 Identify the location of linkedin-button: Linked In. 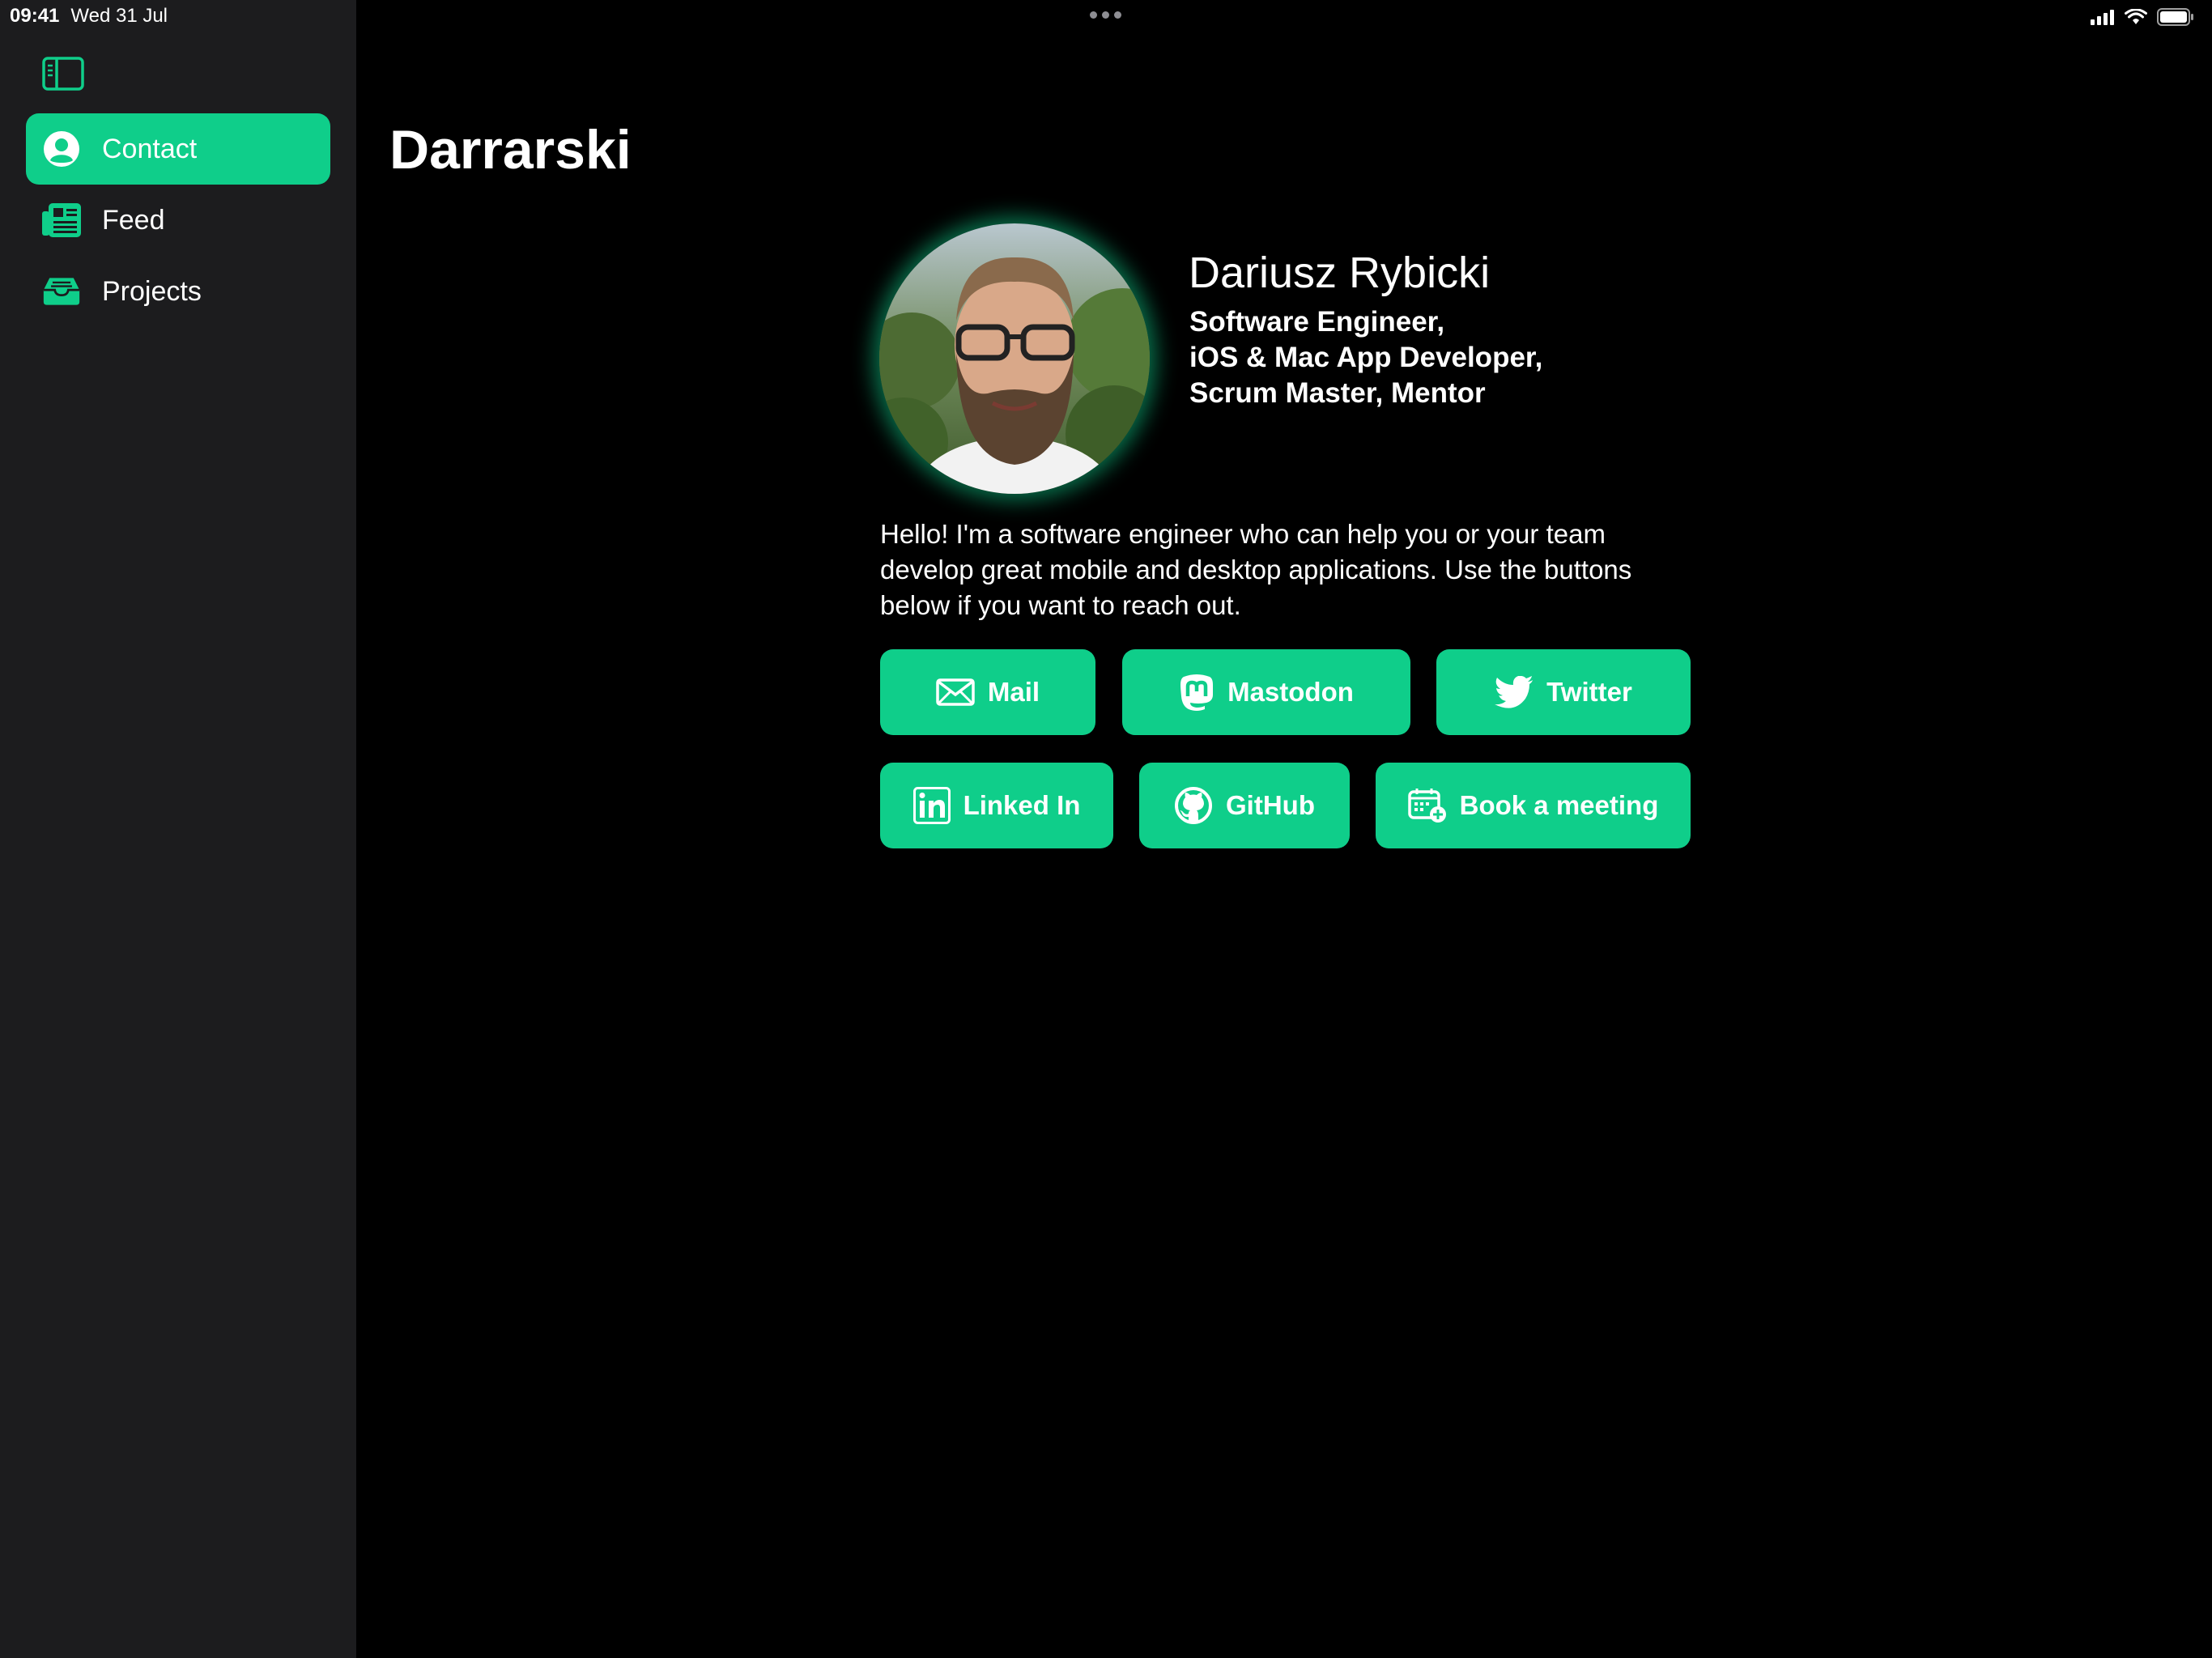
(996, 805).